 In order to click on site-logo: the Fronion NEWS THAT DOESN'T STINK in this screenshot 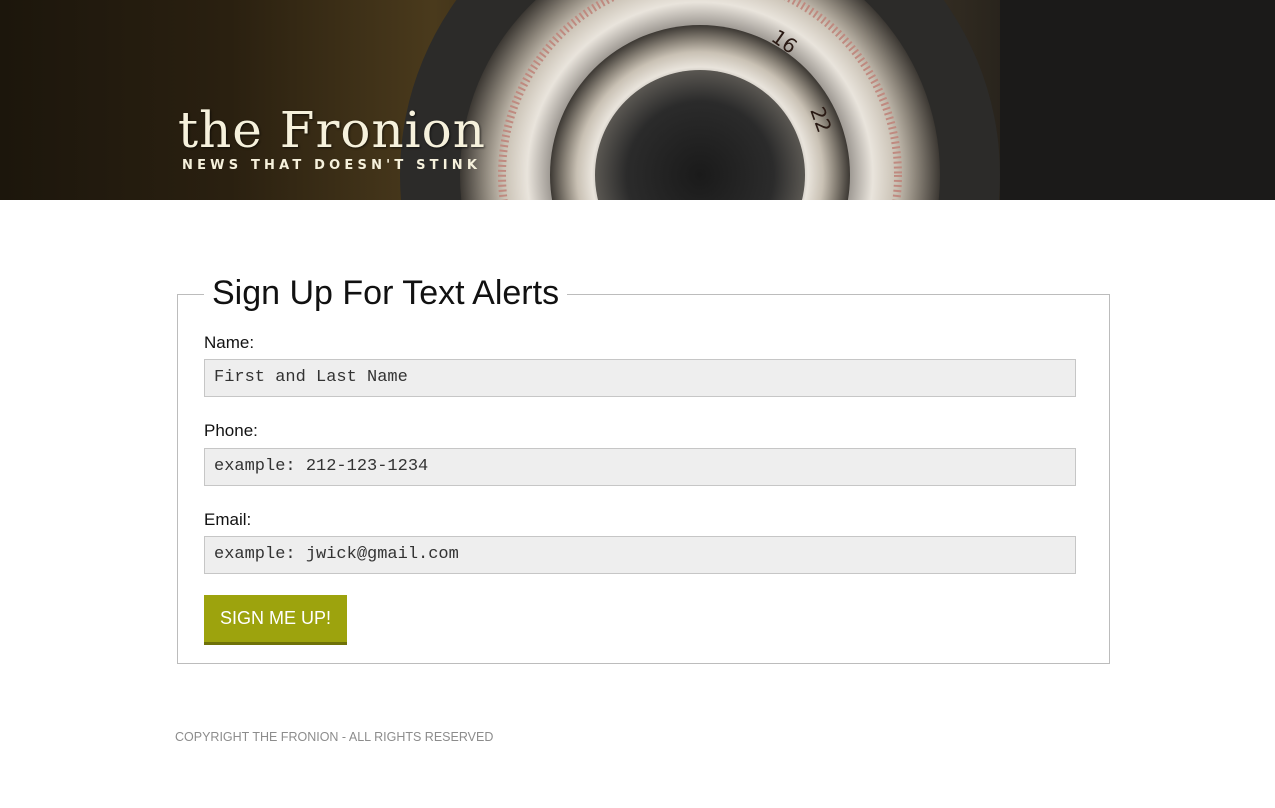, I will do `click(332, 137)`.